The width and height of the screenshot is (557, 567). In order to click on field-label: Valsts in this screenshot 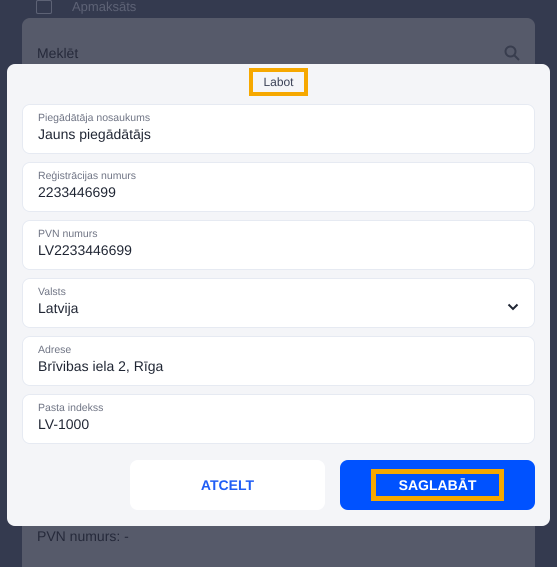, I will do `click(52, 292)`.